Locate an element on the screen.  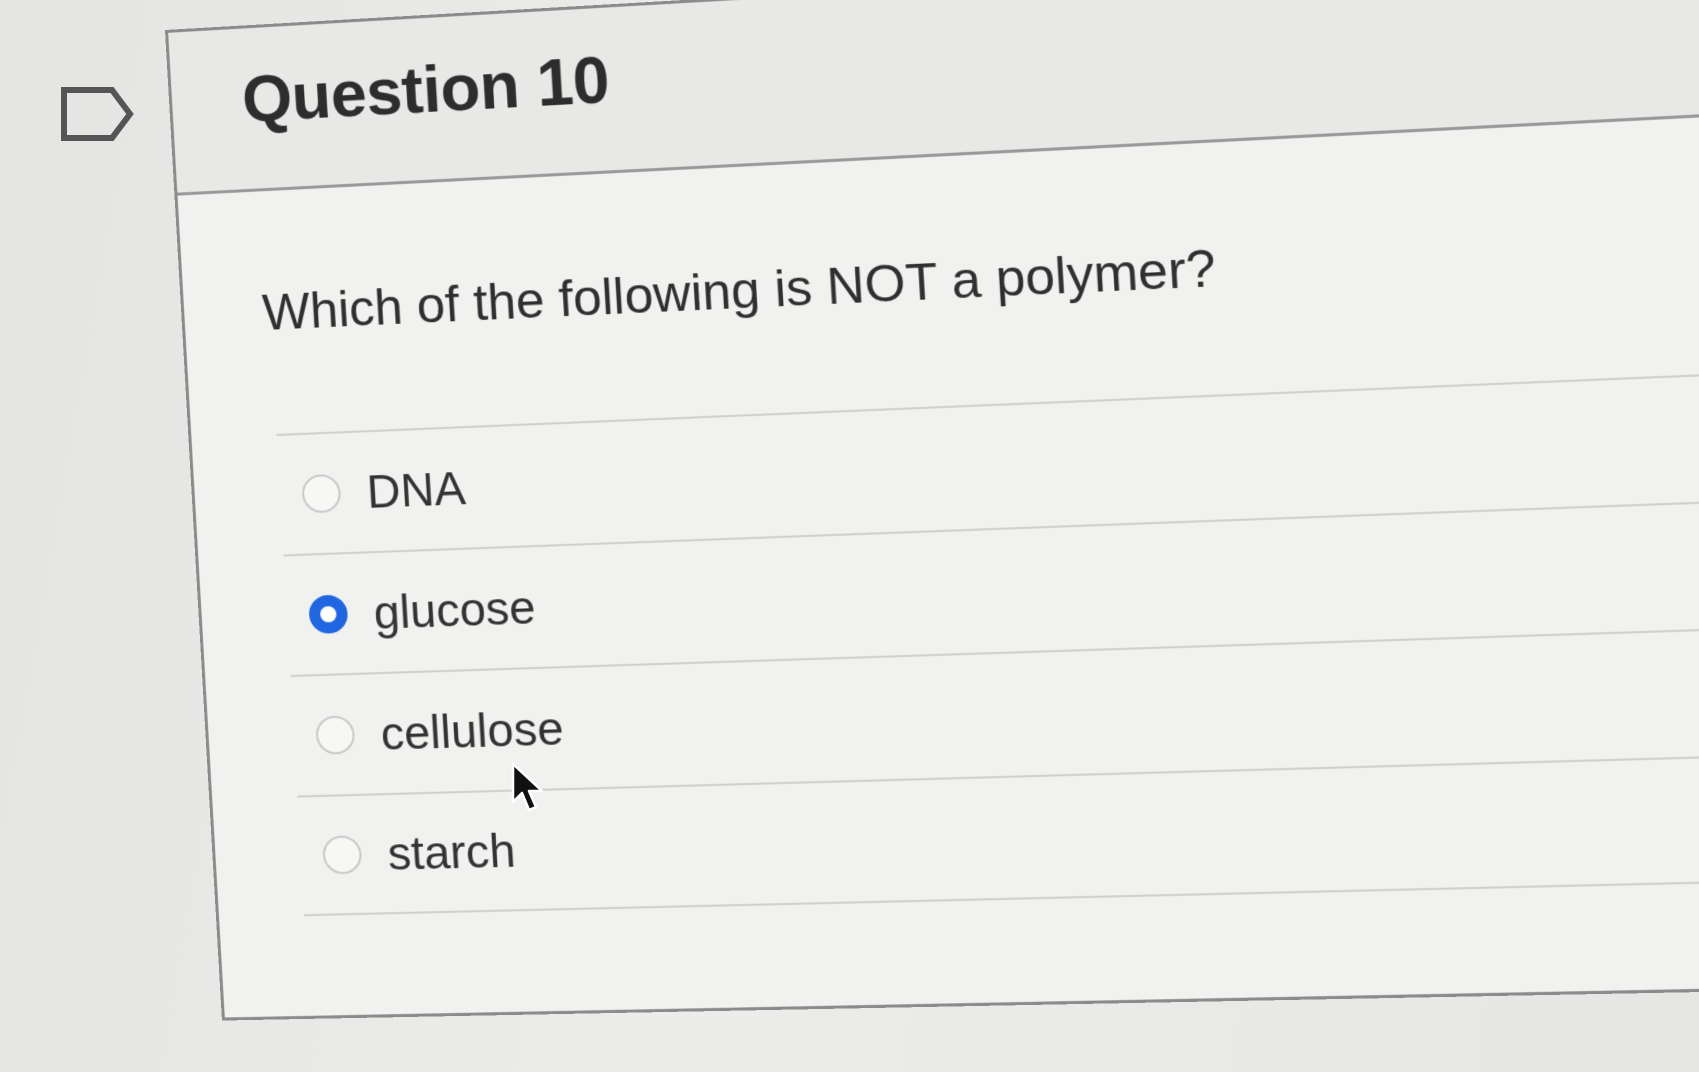
flag-question-icon is located at coordinates (97, 114).